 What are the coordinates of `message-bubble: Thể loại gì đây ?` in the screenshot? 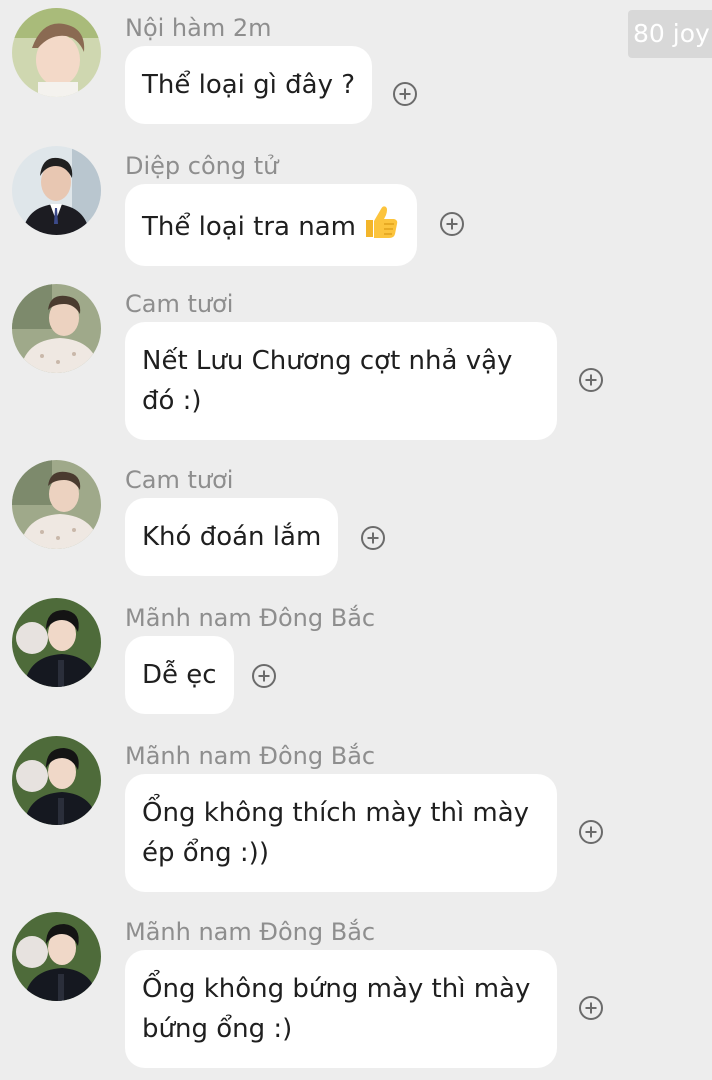 It's located at (249, 85).